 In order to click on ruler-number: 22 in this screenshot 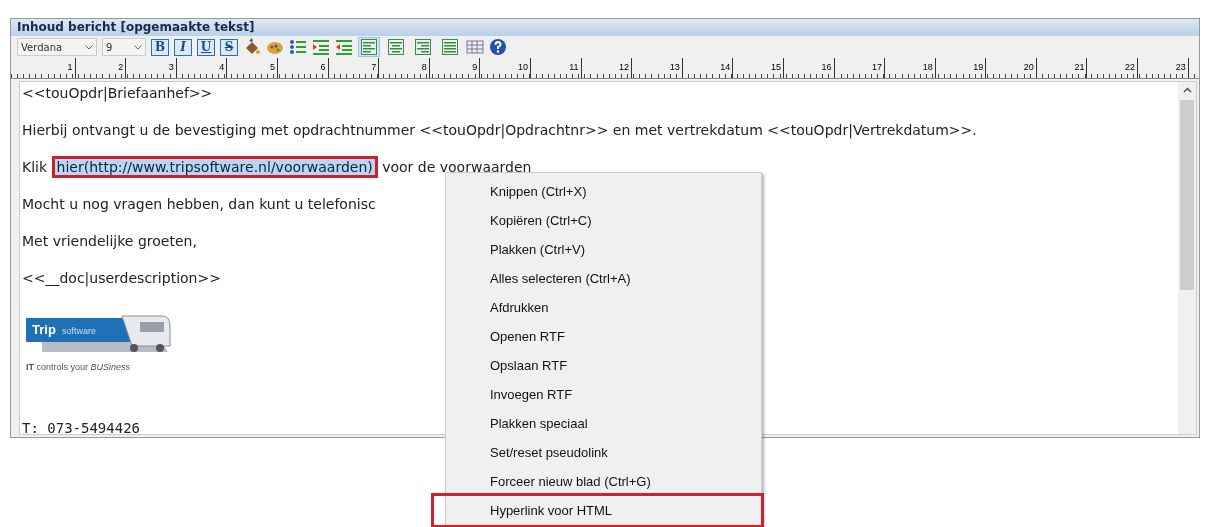, I will do `click(1113, 68)`.